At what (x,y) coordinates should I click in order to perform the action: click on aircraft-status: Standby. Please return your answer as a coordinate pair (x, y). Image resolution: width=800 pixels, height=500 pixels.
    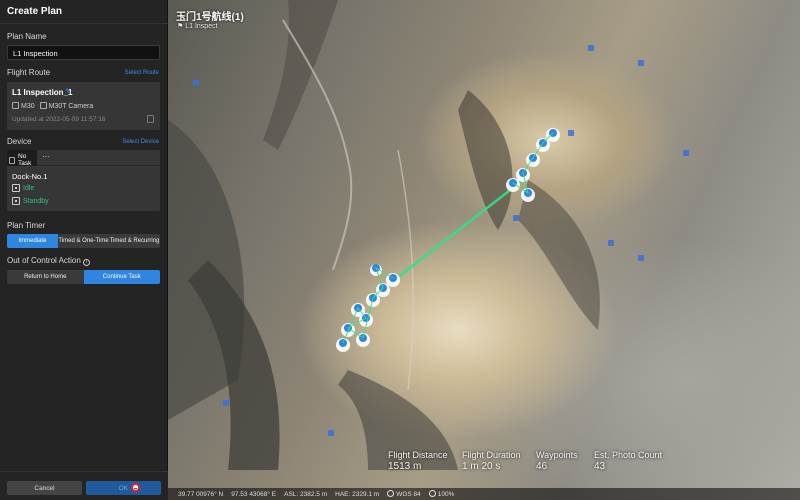
    Looking at the image, I should click on (36, 201).